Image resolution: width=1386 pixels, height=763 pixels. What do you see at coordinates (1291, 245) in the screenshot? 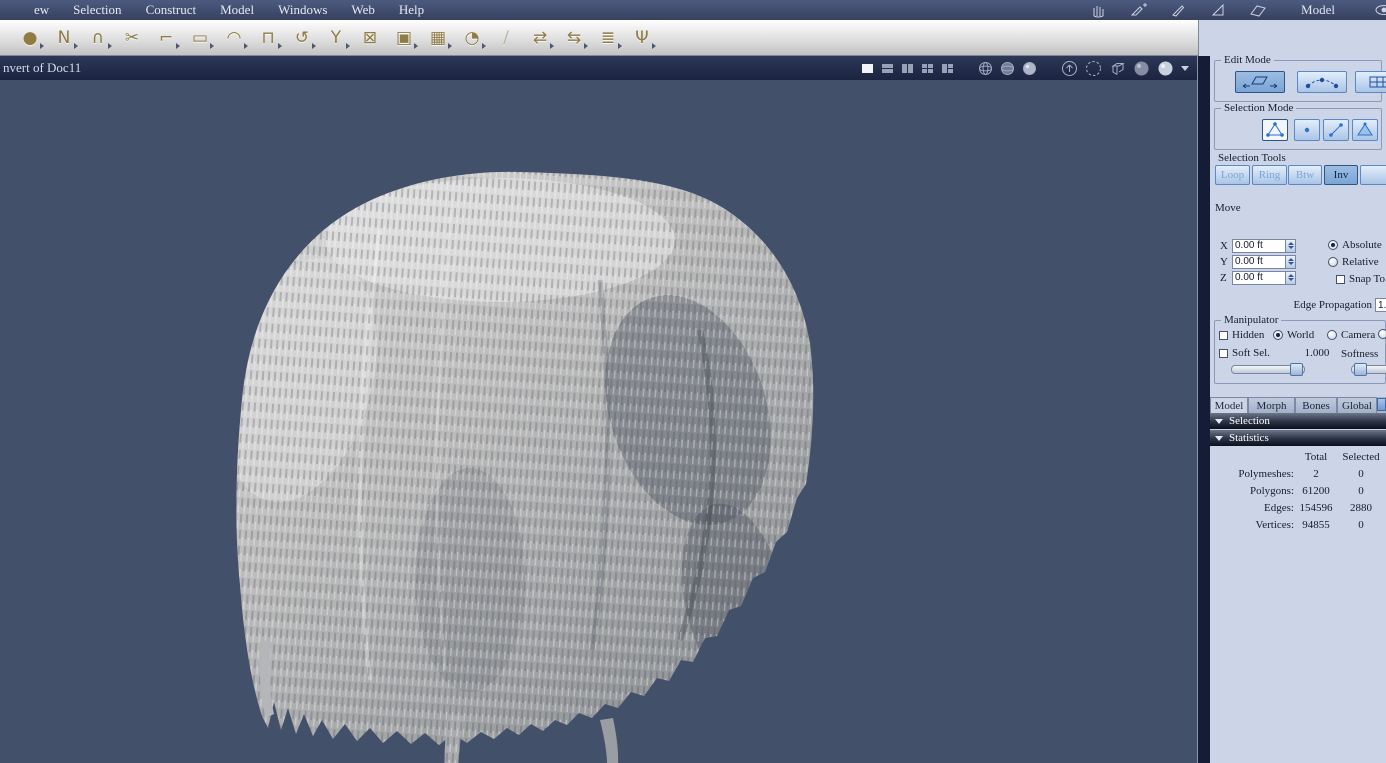
I see `x-spinner` at bounding box center [1291, 245].